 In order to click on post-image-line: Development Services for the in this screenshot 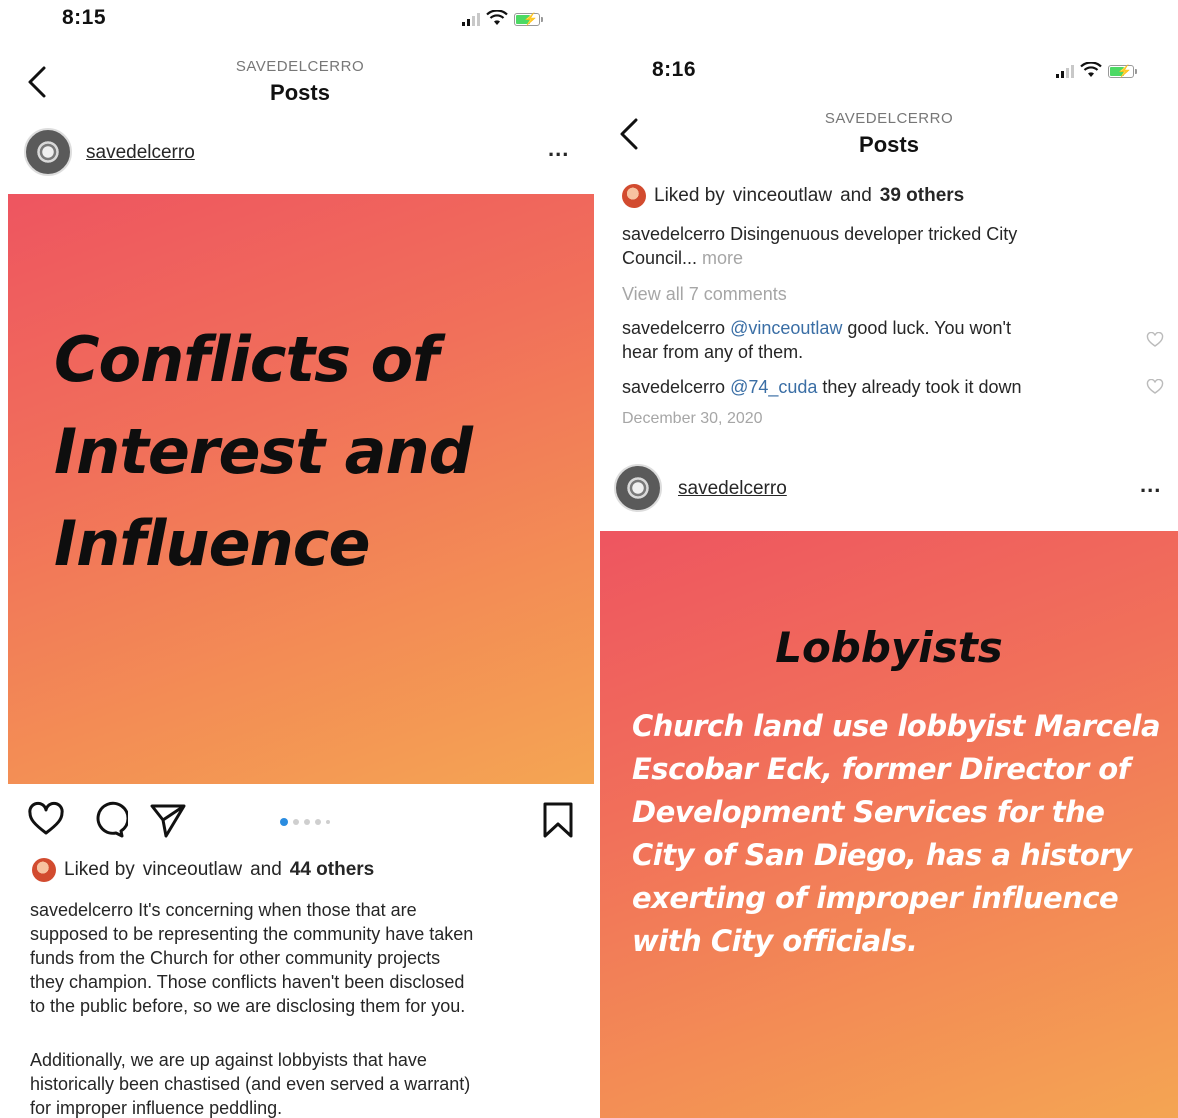, I will do `click(868, 812)`.